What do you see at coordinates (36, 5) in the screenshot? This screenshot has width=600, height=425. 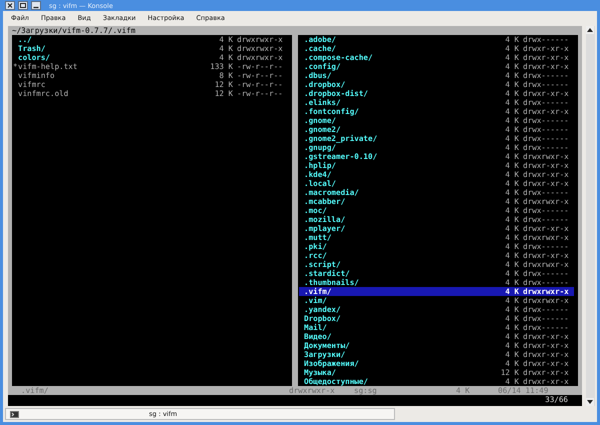 I see `minimize-icon` at bounding box center [36, 5].